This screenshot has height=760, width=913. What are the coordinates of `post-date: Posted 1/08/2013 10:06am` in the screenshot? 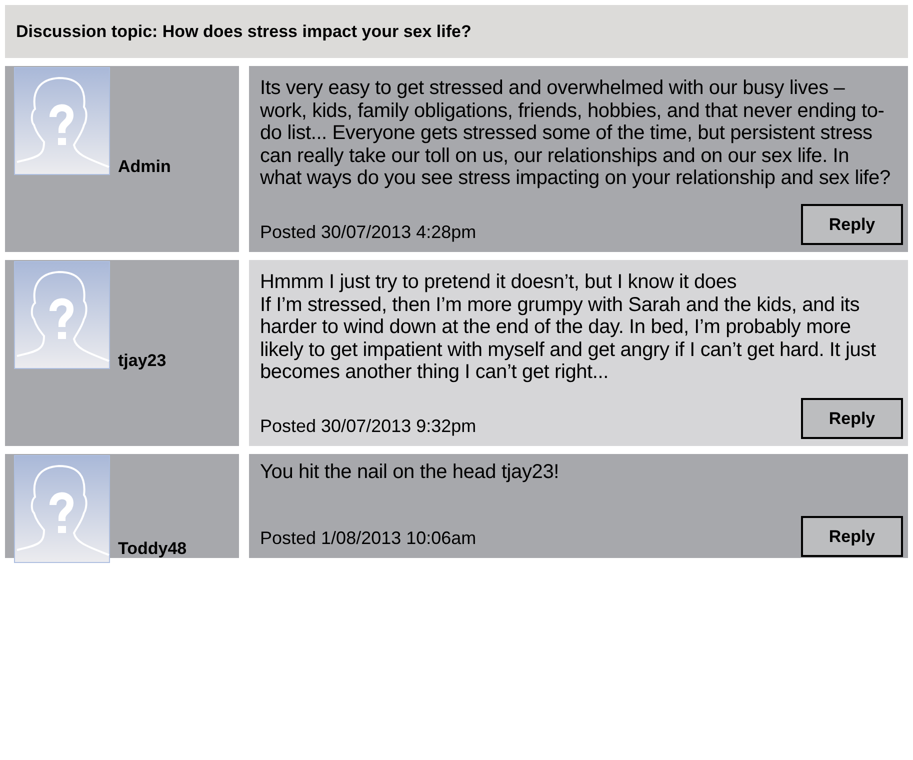 It's located at (368, 538).